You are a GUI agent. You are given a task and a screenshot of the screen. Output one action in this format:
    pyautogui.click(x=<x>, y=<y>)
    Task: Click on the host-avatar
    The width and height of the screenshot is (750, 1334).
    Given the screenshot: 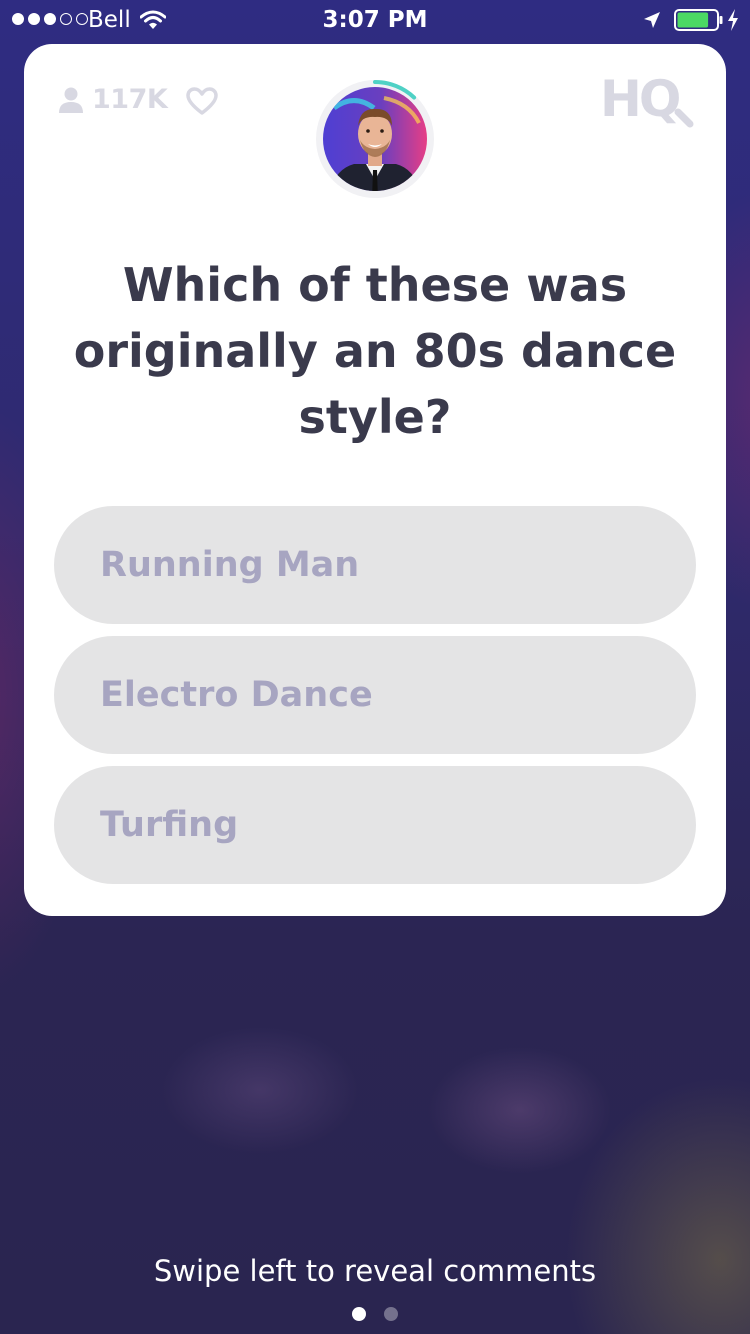 What is the action you would take?
    pyautogui.click(x=375, y=139)
    